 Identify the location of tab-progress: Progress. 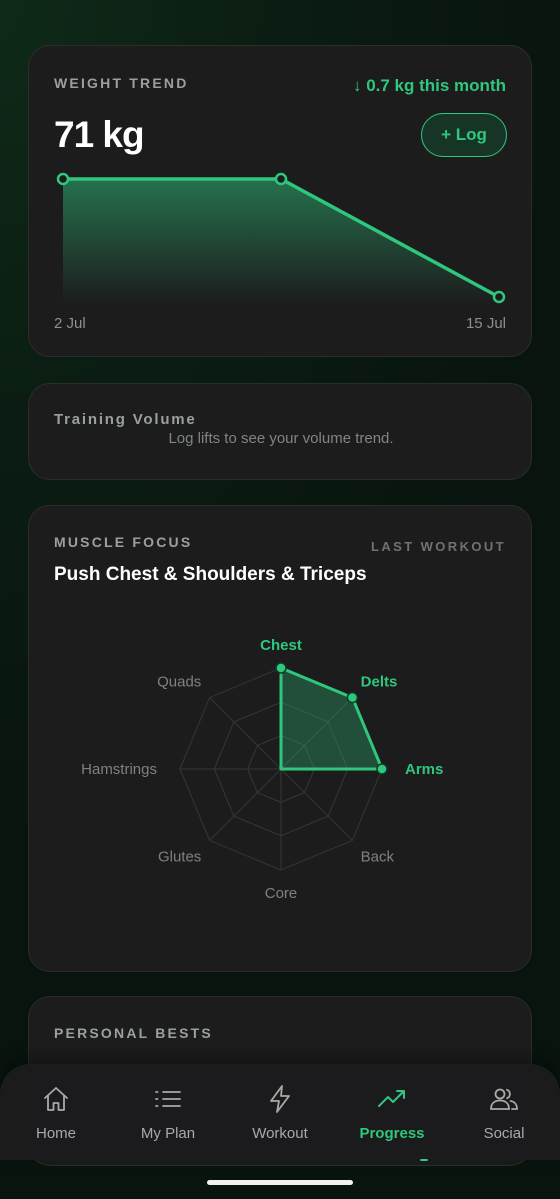
(392, 1112).